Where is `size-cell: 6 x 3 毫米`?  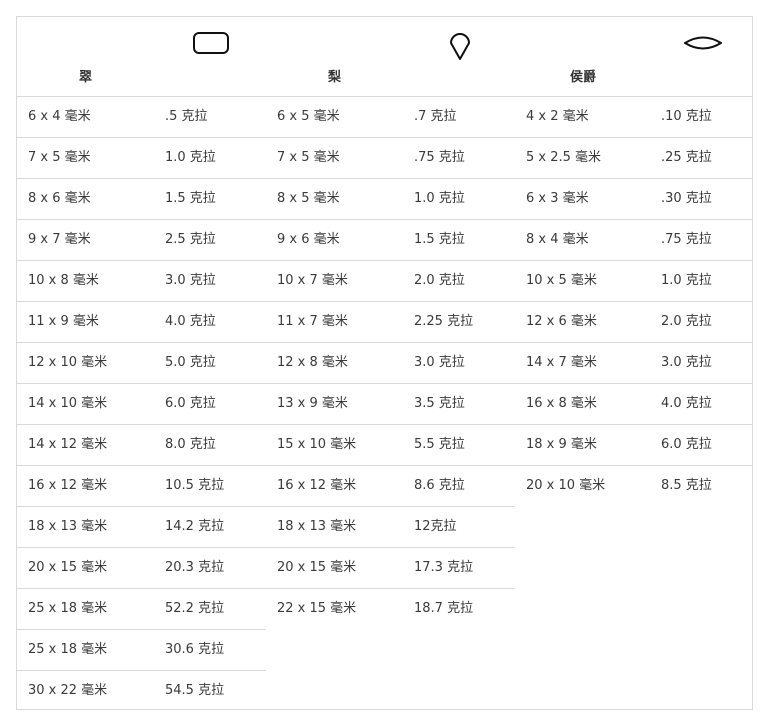
size-cell: 6 x 3 毫米 is located at coordinates (557, 198).